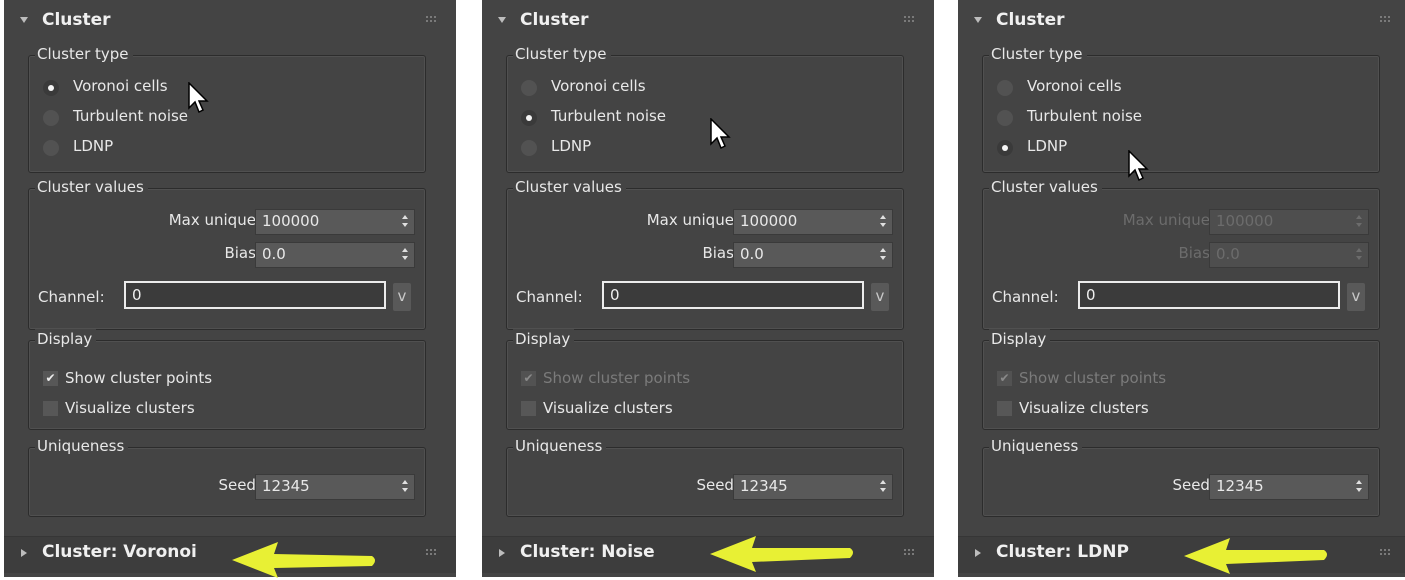 The image size is (1405, 580). What do you see at coordinates (1062, 552) in the screenshot?
I see `sub-rollout-title: Cluster: LDNP` at bounding box center [1062, 552].